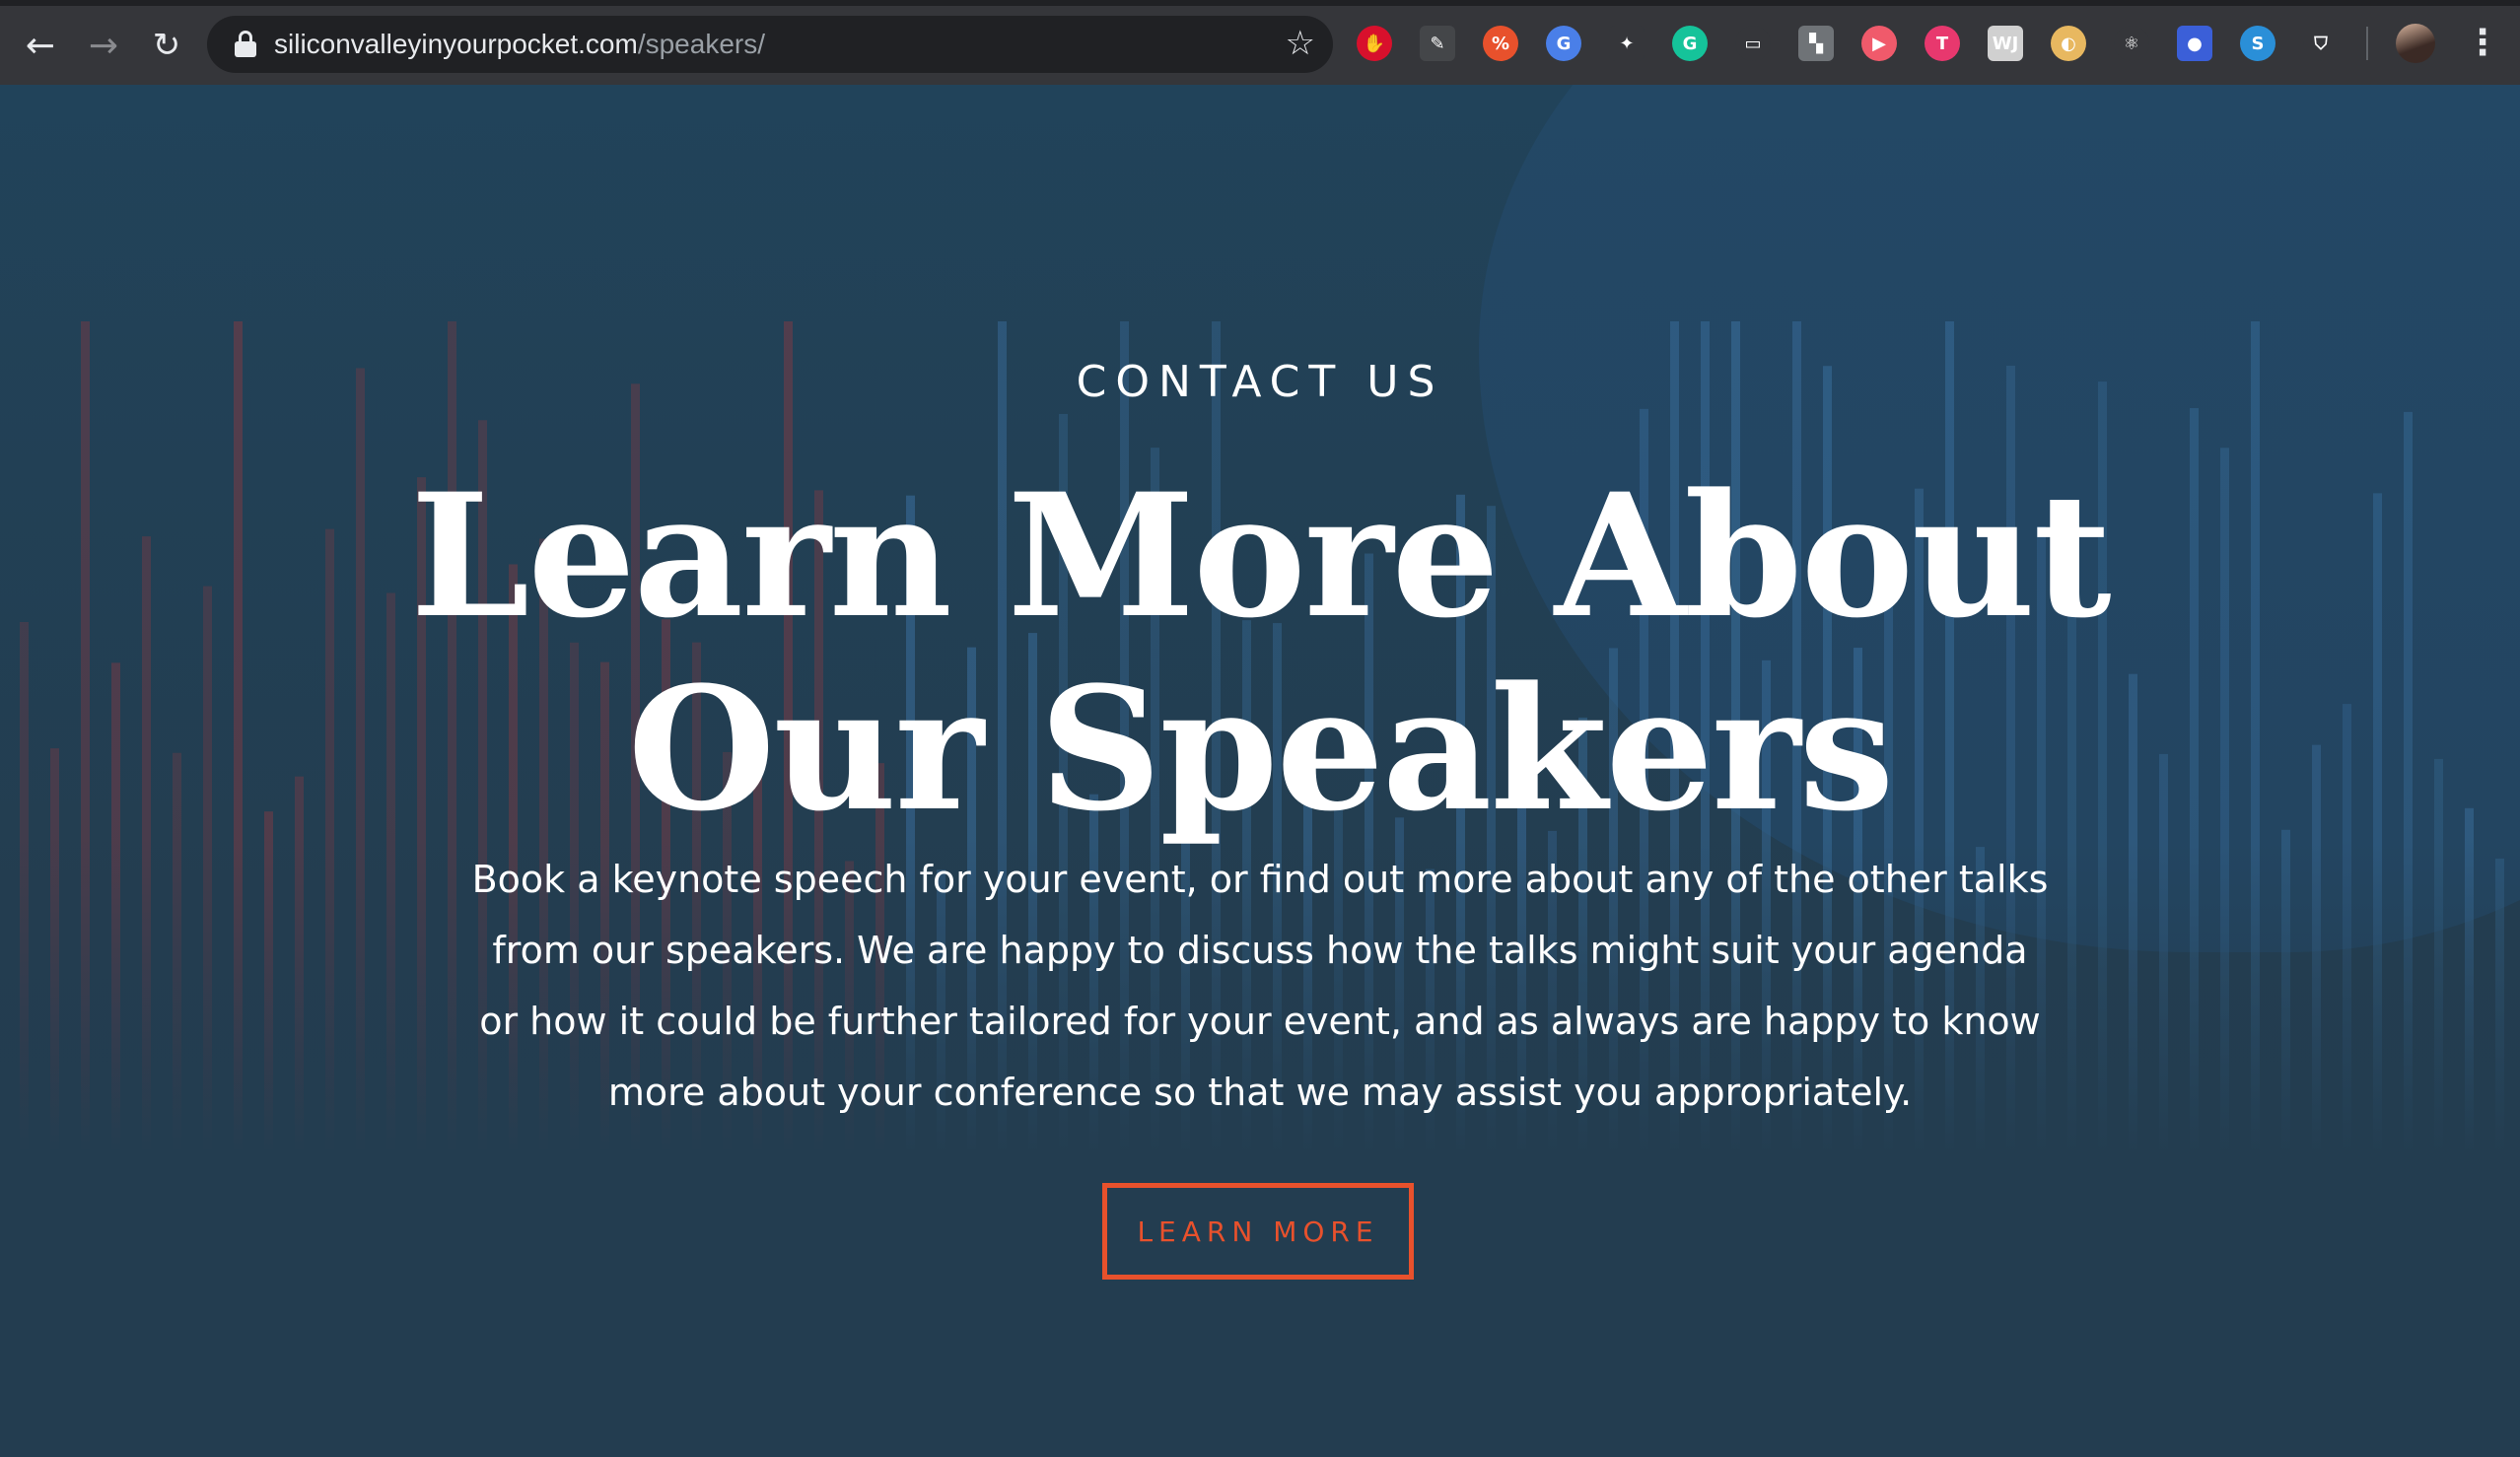  Describe the element at coordinates (2321, 44) in the screenshot. I see `shield-icon: ⛉` at that location.